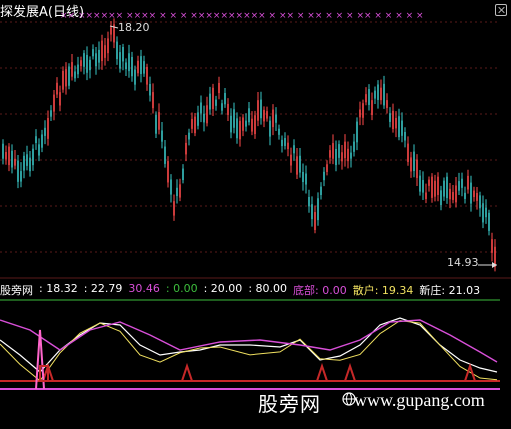 The image size is (511, 429). Describe the element at coordinates (103, 288) in the screenshot. I see `indicator-value-2: : 22.79` at that location.